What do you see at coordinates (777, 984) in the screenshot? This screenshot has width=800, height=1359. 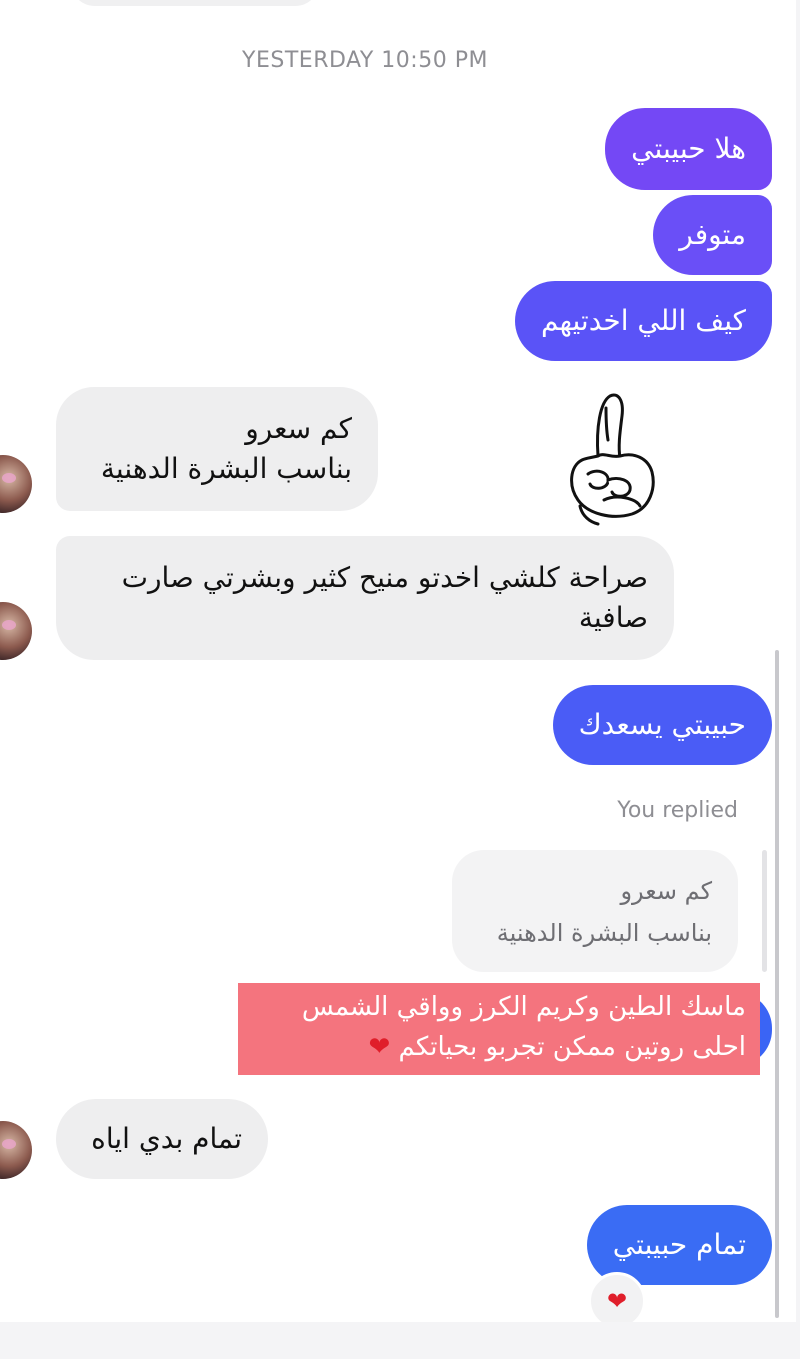 I see `scrollbar` at bounding box center [777, 984].